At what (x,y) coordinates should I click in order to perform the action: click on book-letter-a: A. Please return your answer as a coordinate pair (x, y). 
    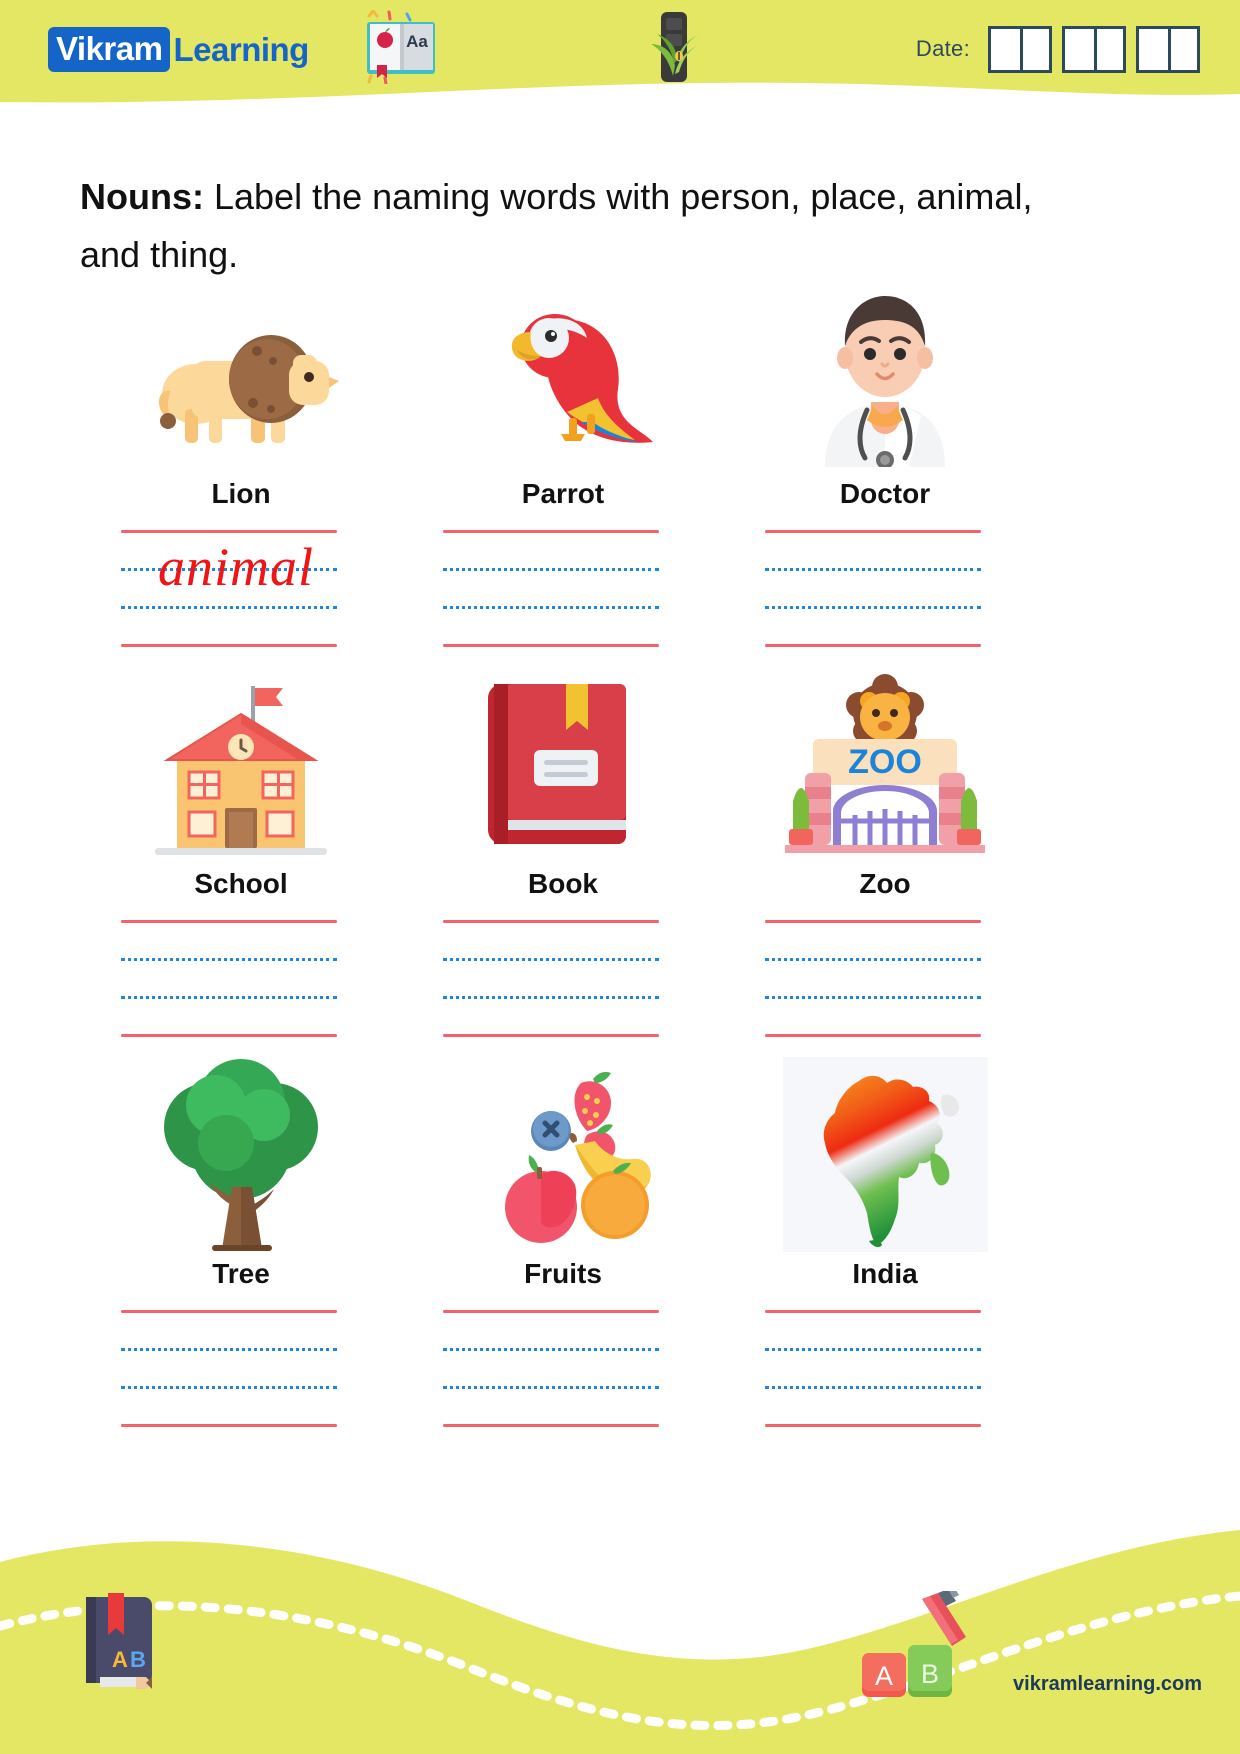
    Looking at the image, I should click on (120, 1659).